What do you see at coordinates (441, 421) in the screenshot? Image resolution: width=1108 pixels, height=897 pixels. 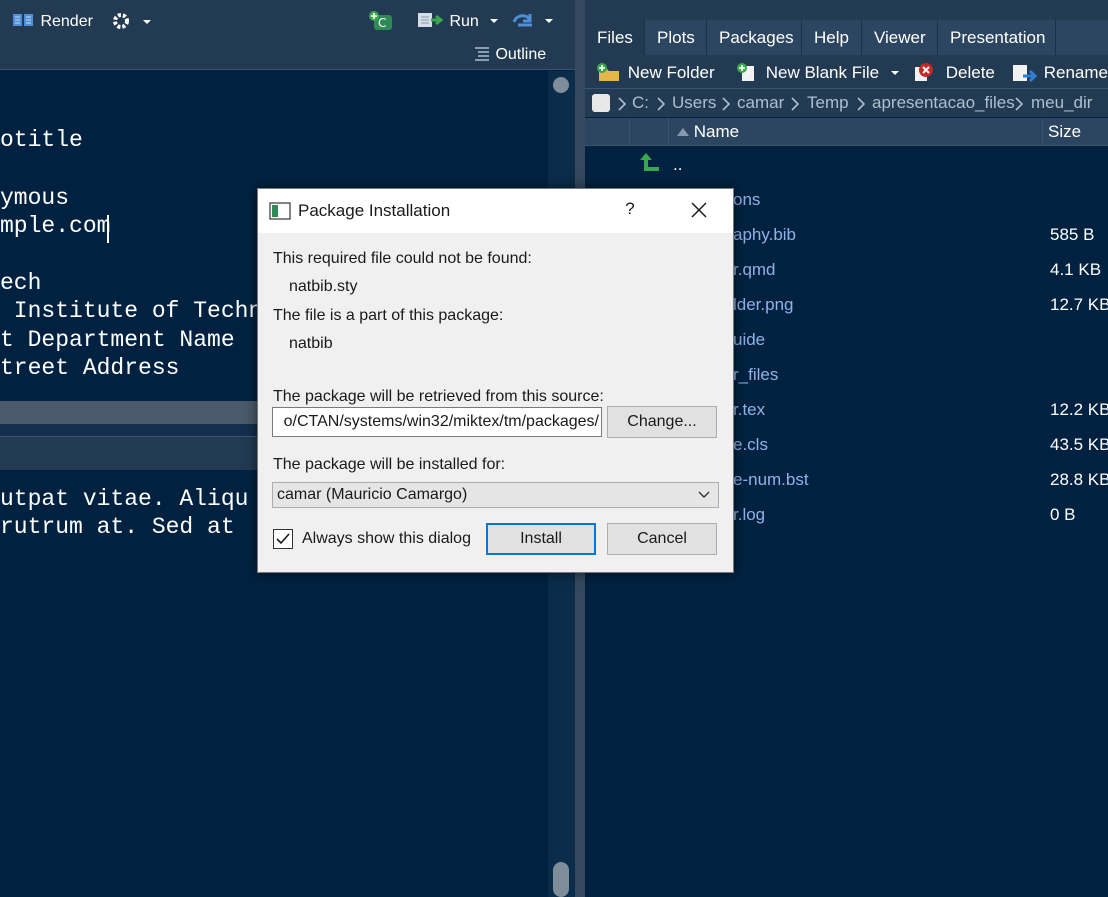 I see `source-url-value: o/CTAN/systems/win32/miktex/tm/packages/` at bounding box center [441, 421].